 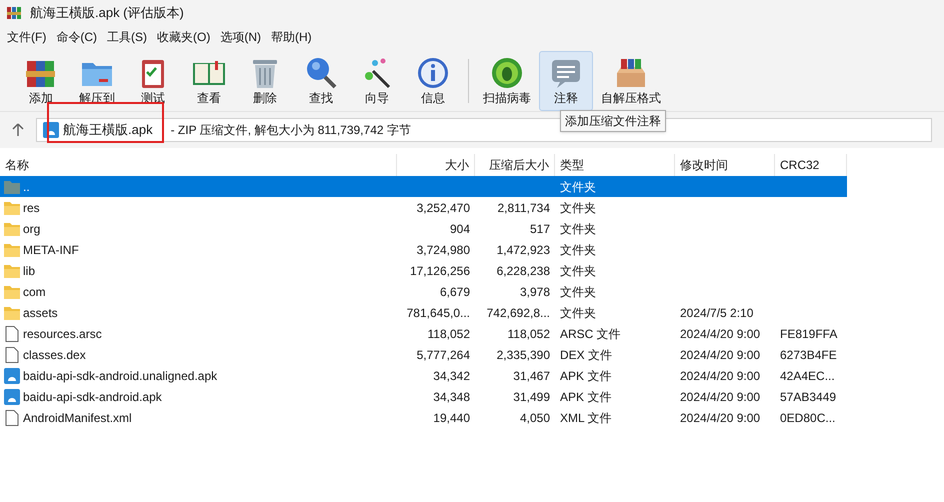 What do you see at coordinates (423, 396) in the screenshot?
I see `file-row: baidu-api-sdk-android.apk 34,348 31,499 APK 文件 2024/4/20 9:00 57AB3449` at bounding box center [423, 396].